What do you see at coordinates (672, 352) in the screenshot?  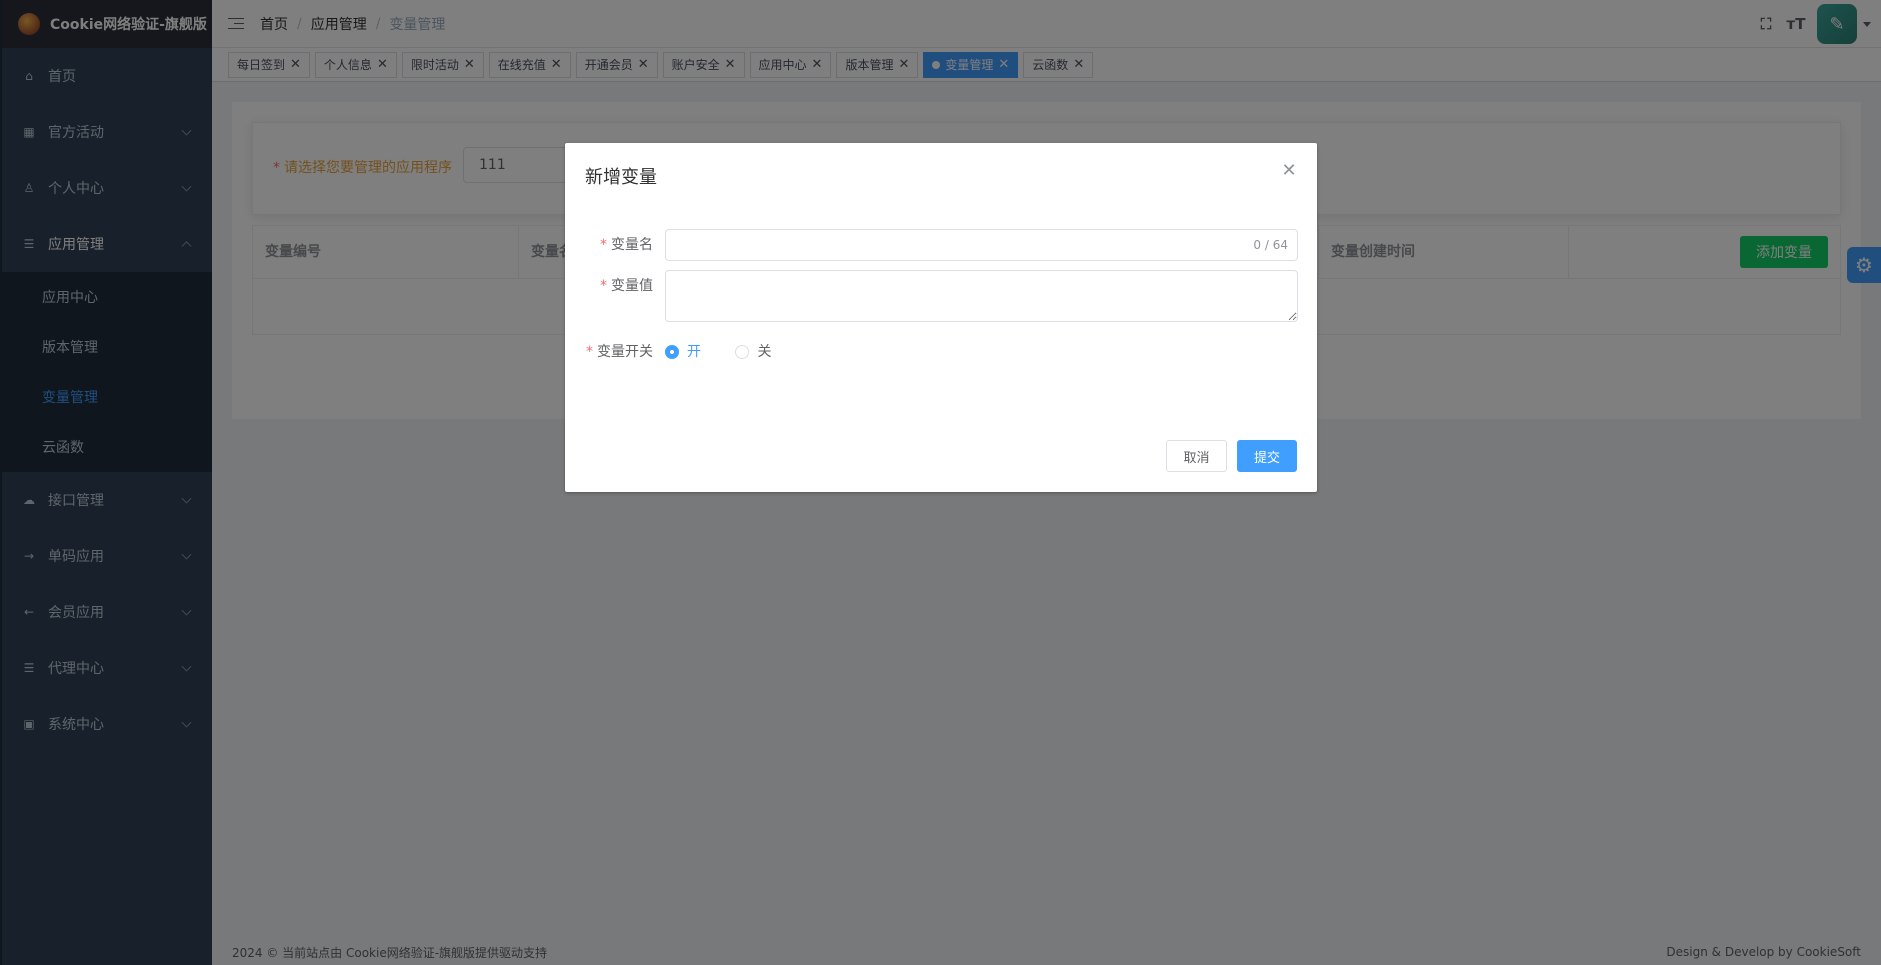 I see `radio-checked-icon` at bounding box center [672, 352].